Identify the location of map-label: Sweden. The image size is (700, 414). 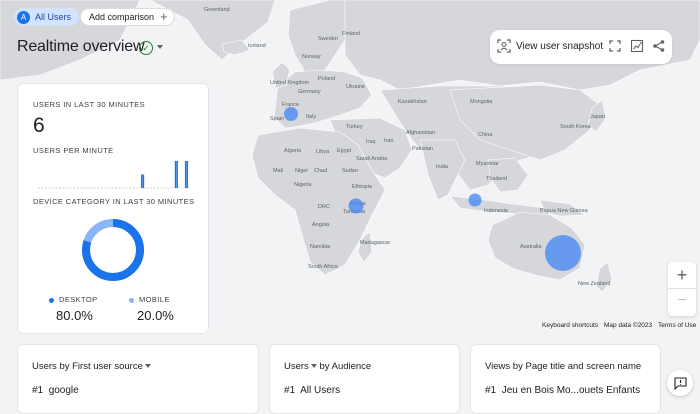
(328, 39).